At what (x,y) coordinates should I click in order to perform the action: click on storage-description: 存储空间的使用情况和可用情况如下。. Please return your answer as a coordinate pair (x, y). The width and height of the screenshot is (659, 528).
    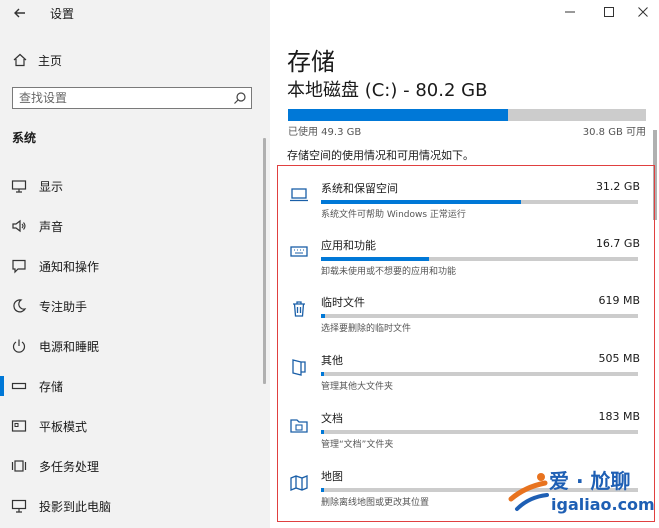
    Looking at the image, I should click on (380, 155).